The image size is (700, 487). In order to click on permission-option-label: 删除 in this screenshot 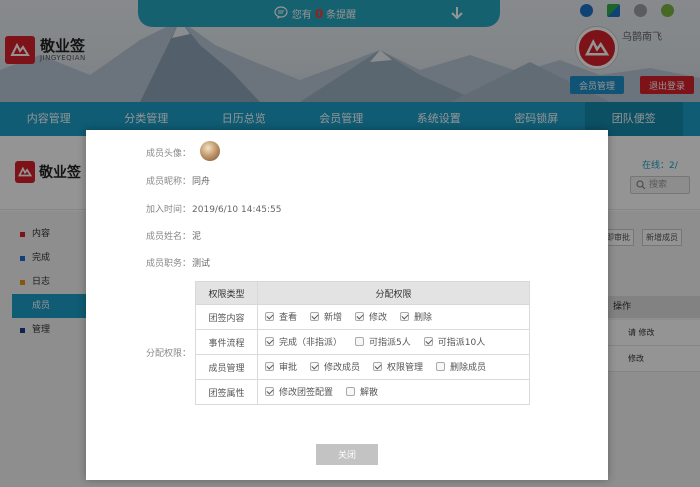, I will do `click(423, 318)`.